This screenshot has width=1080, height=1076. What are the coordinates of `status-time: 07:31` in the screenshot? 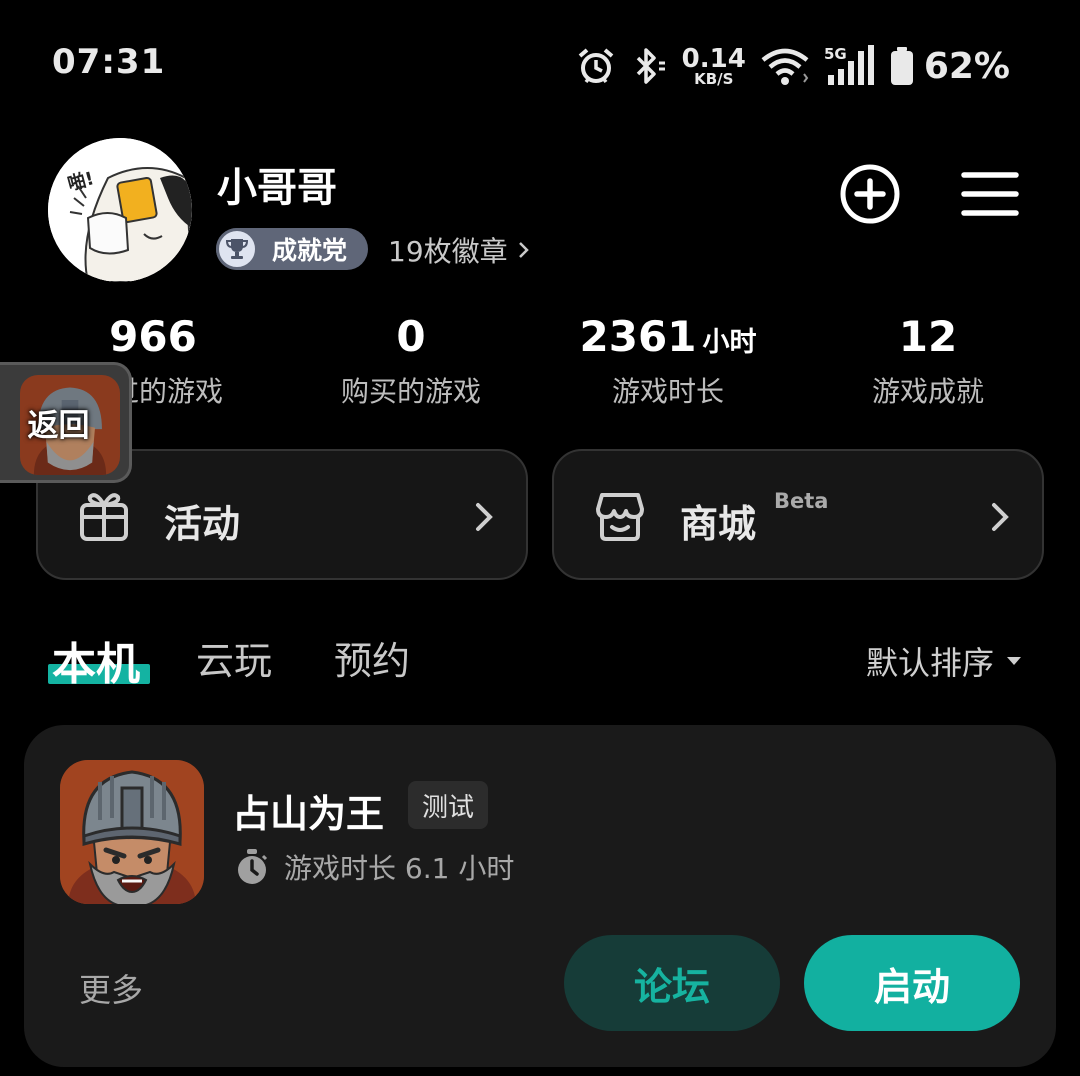 It's located at (109, 62).